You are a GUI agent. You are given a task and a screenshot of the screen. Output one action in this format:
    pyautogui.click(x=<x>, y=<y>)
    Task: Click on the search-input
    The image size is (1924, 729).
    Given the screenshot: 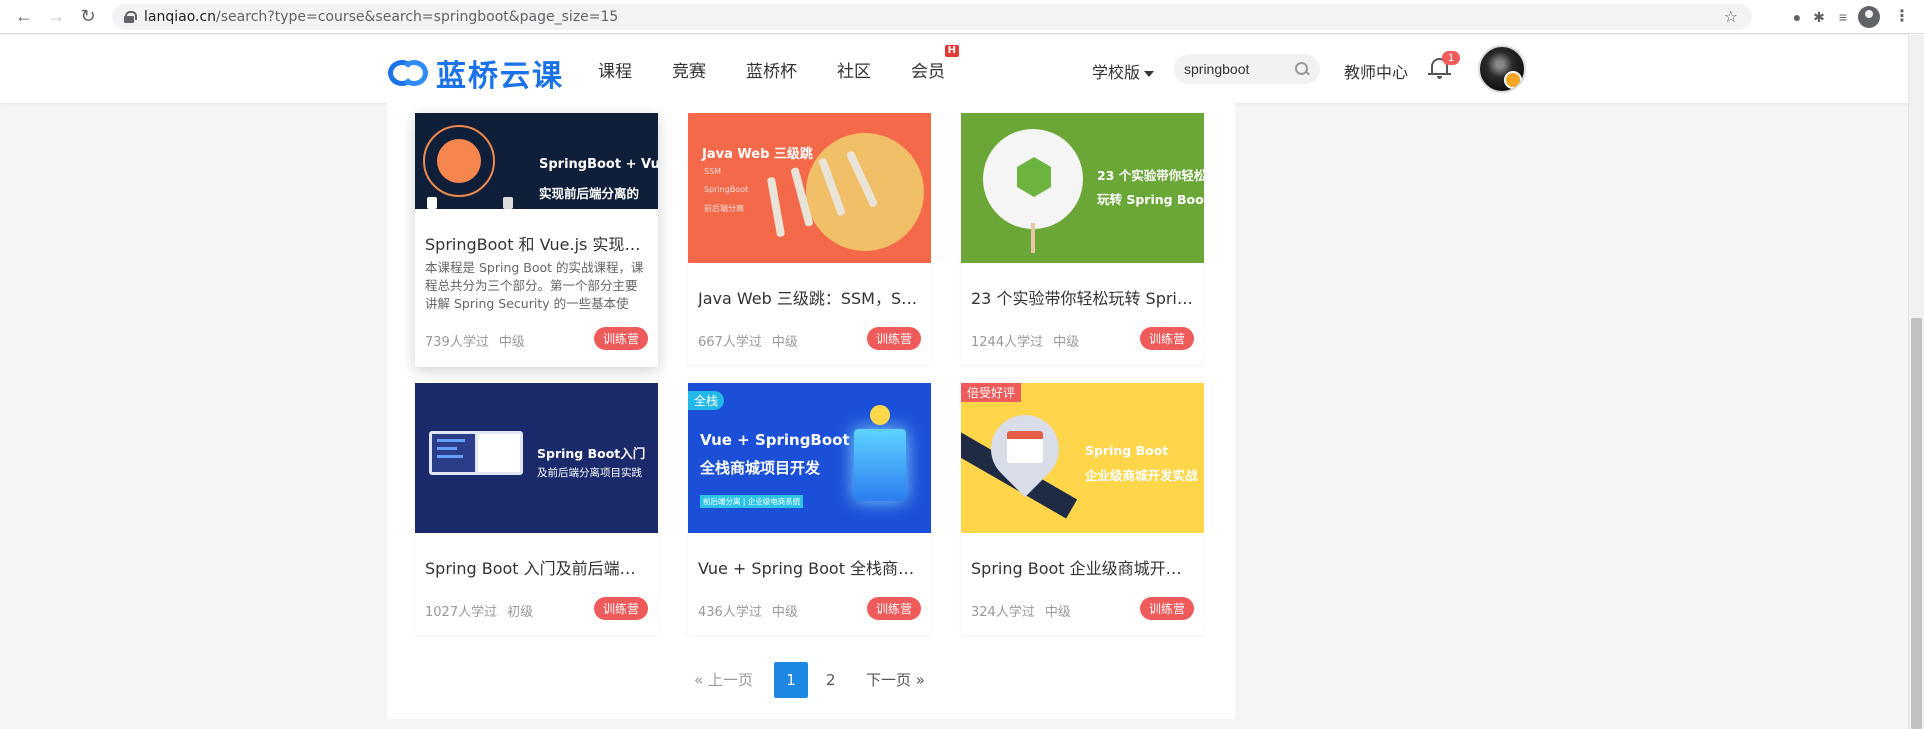 What is the action you would take?
    pyautogui.click(x=1238, y=69)
    